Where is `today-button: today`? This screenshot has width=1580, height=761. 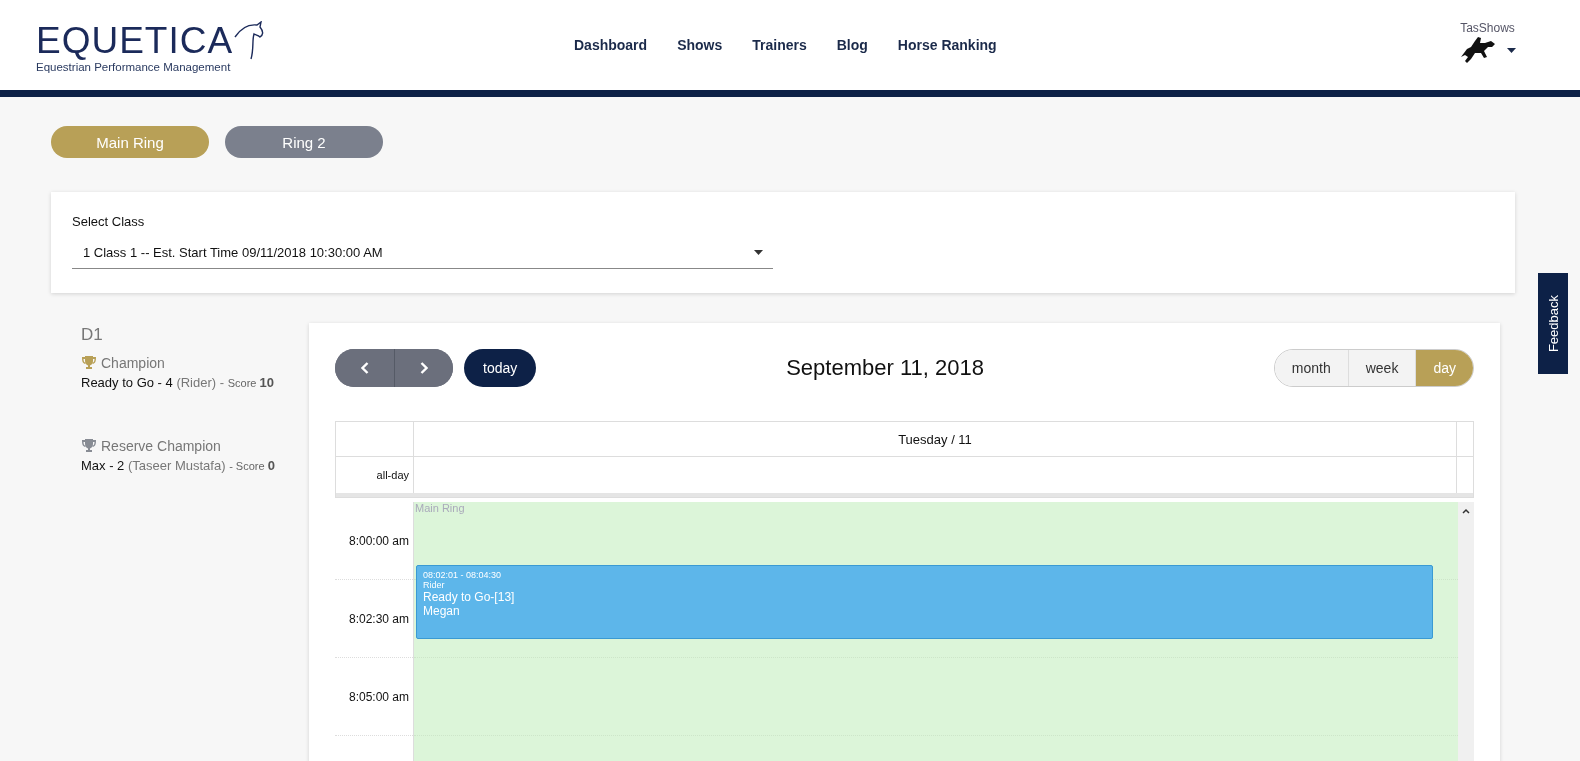 today-button: today is located at coordinates (500, 368).